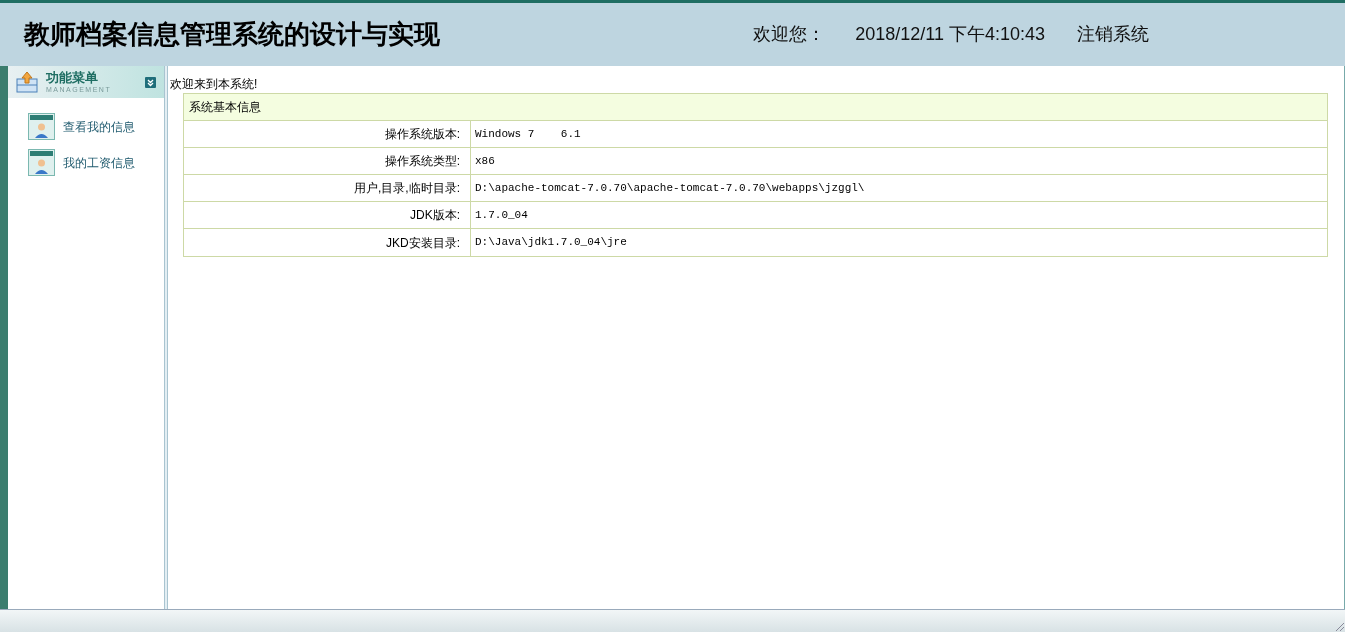 The height and width of the screenshot is (632, 1345). Describe the element at coordinates (950, 34) in the screenshot. I see `datetime: 2018/12/11 下午4:10:43` at that location.